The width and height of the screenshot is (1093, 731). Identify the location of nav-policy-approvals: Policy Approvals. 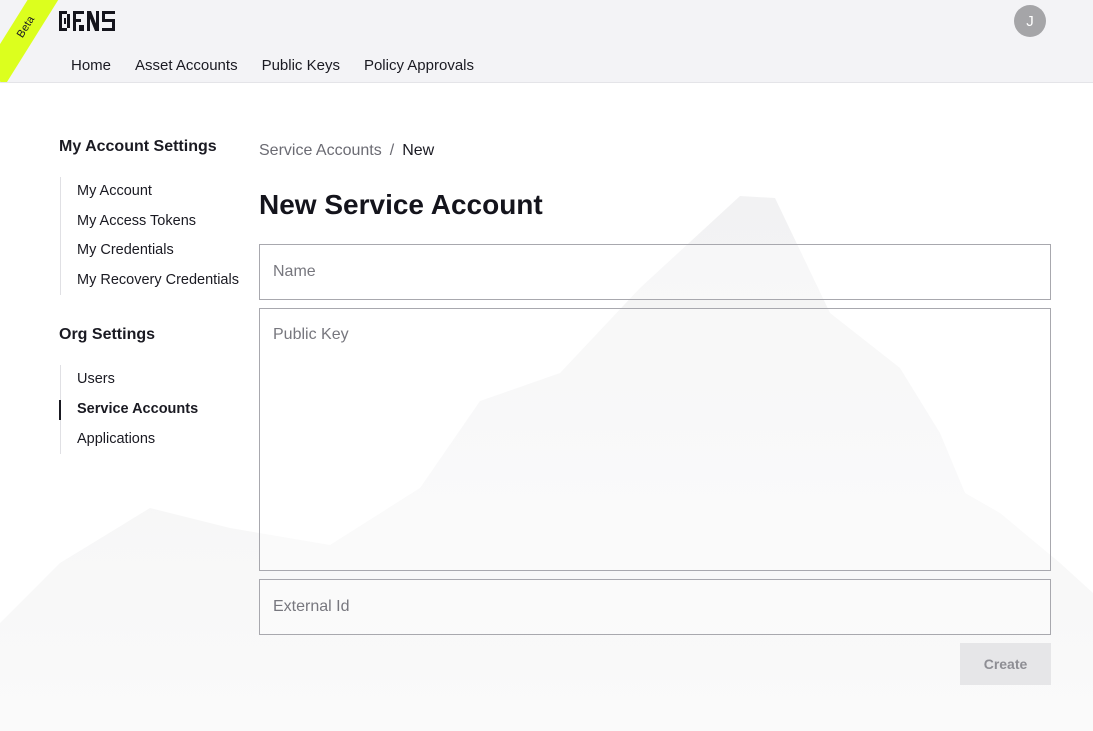
(419, 66).